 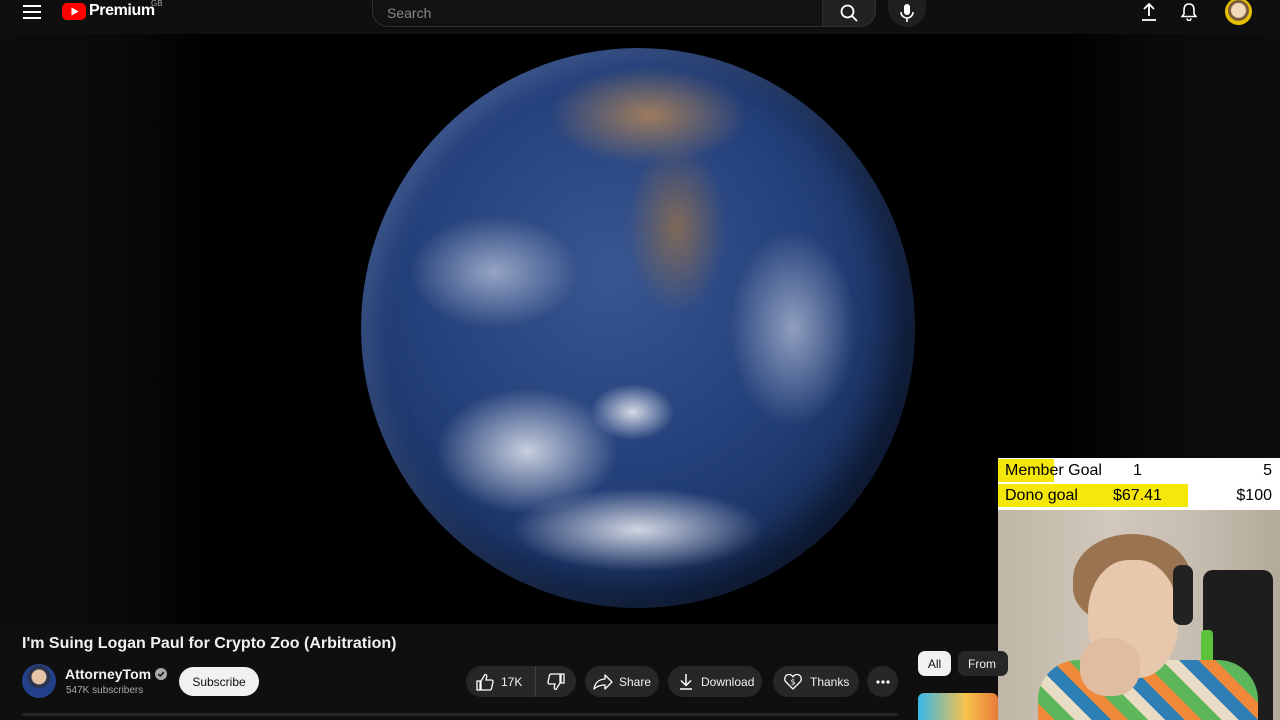 I want to click on like-dislike-group: 17K, so click(x=521, y=681).